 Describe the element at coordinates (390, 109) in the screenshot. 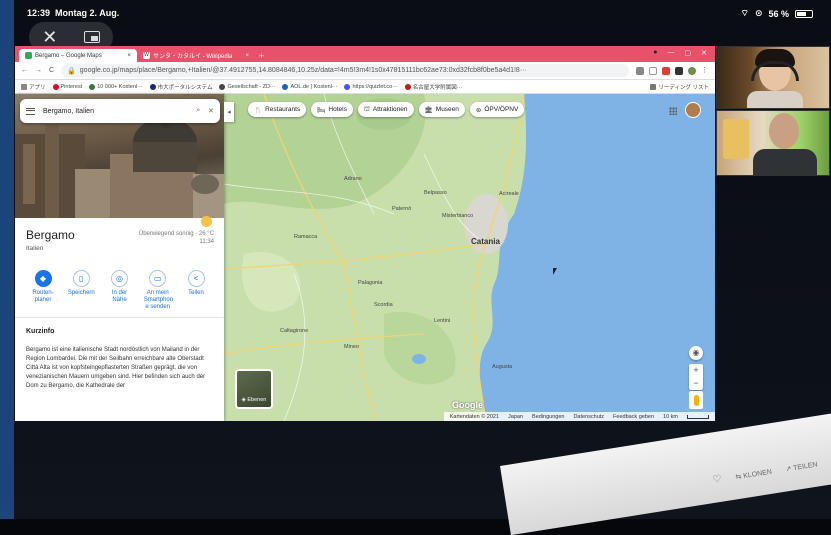

I see `chip-label: Attraktionen` at that location.